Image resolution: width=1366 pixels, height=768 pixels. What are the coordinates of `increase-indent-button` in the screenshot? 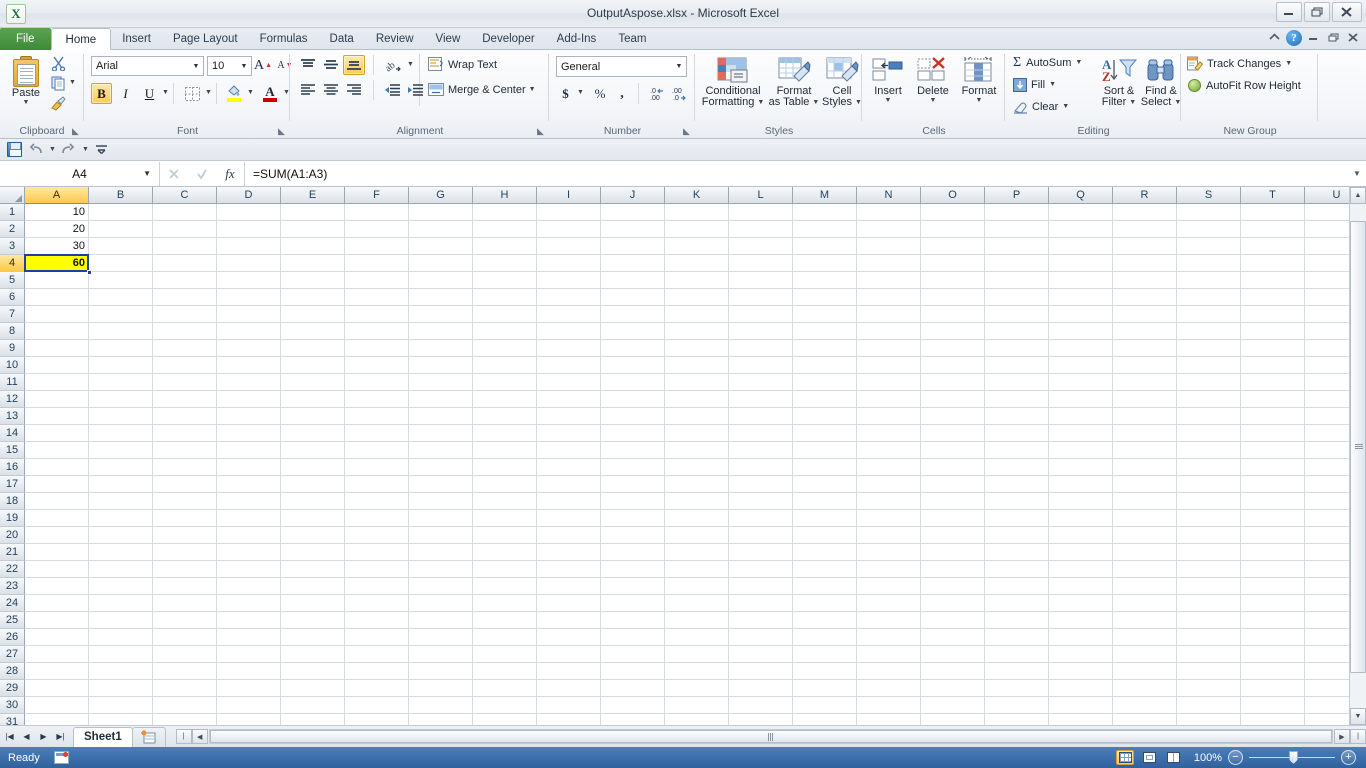 It's located at (415, 90).